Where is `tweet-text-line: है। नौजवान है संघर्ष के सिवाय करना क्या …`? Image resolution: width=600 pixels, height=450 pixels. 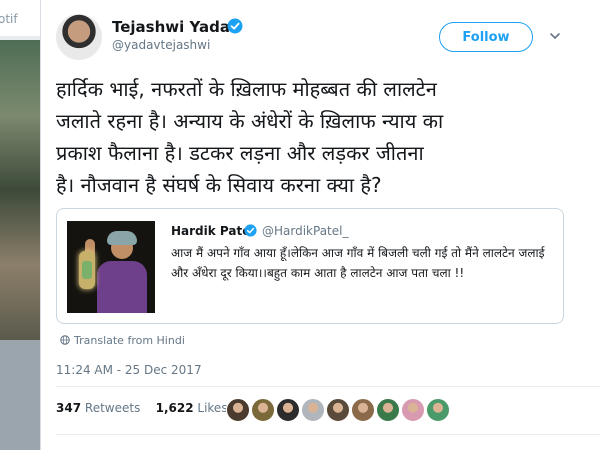 tweet-text-line: है। नौजवान है संघर्ष के सिवाय करना क्या … is located at coordinates (219, 185).